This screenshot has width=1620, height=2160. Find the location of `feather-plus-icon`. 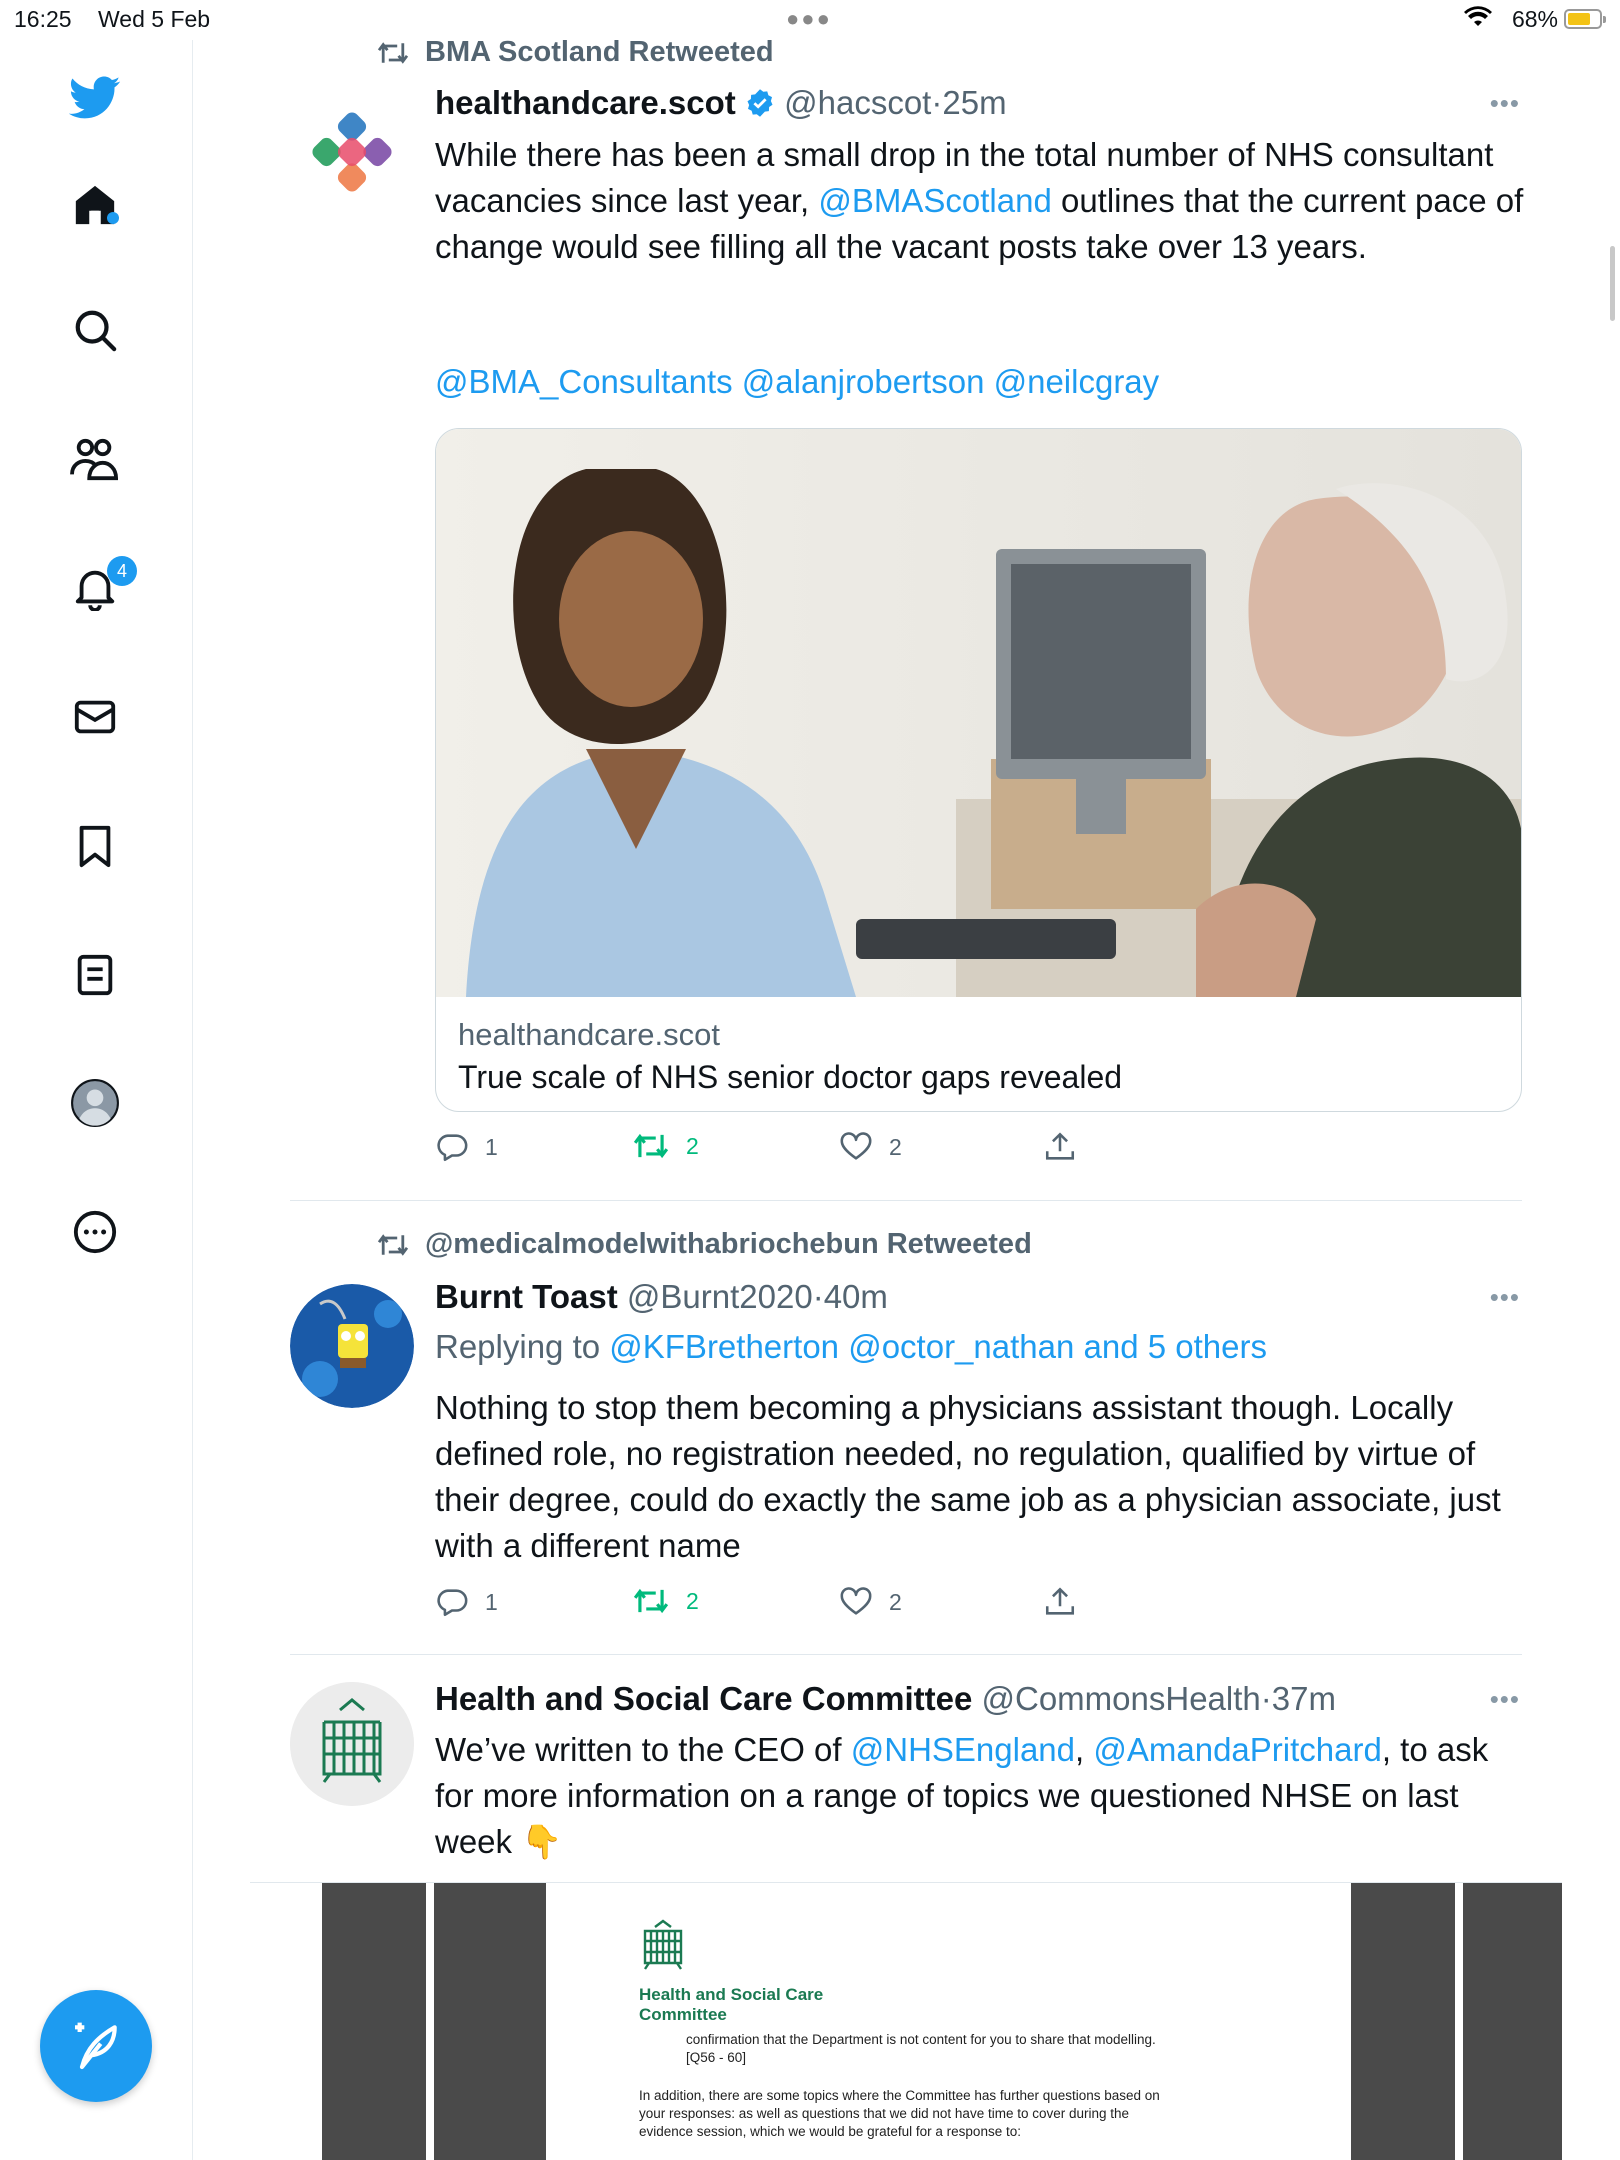

feather-plus-icon is located at coordinates (96, 2046).